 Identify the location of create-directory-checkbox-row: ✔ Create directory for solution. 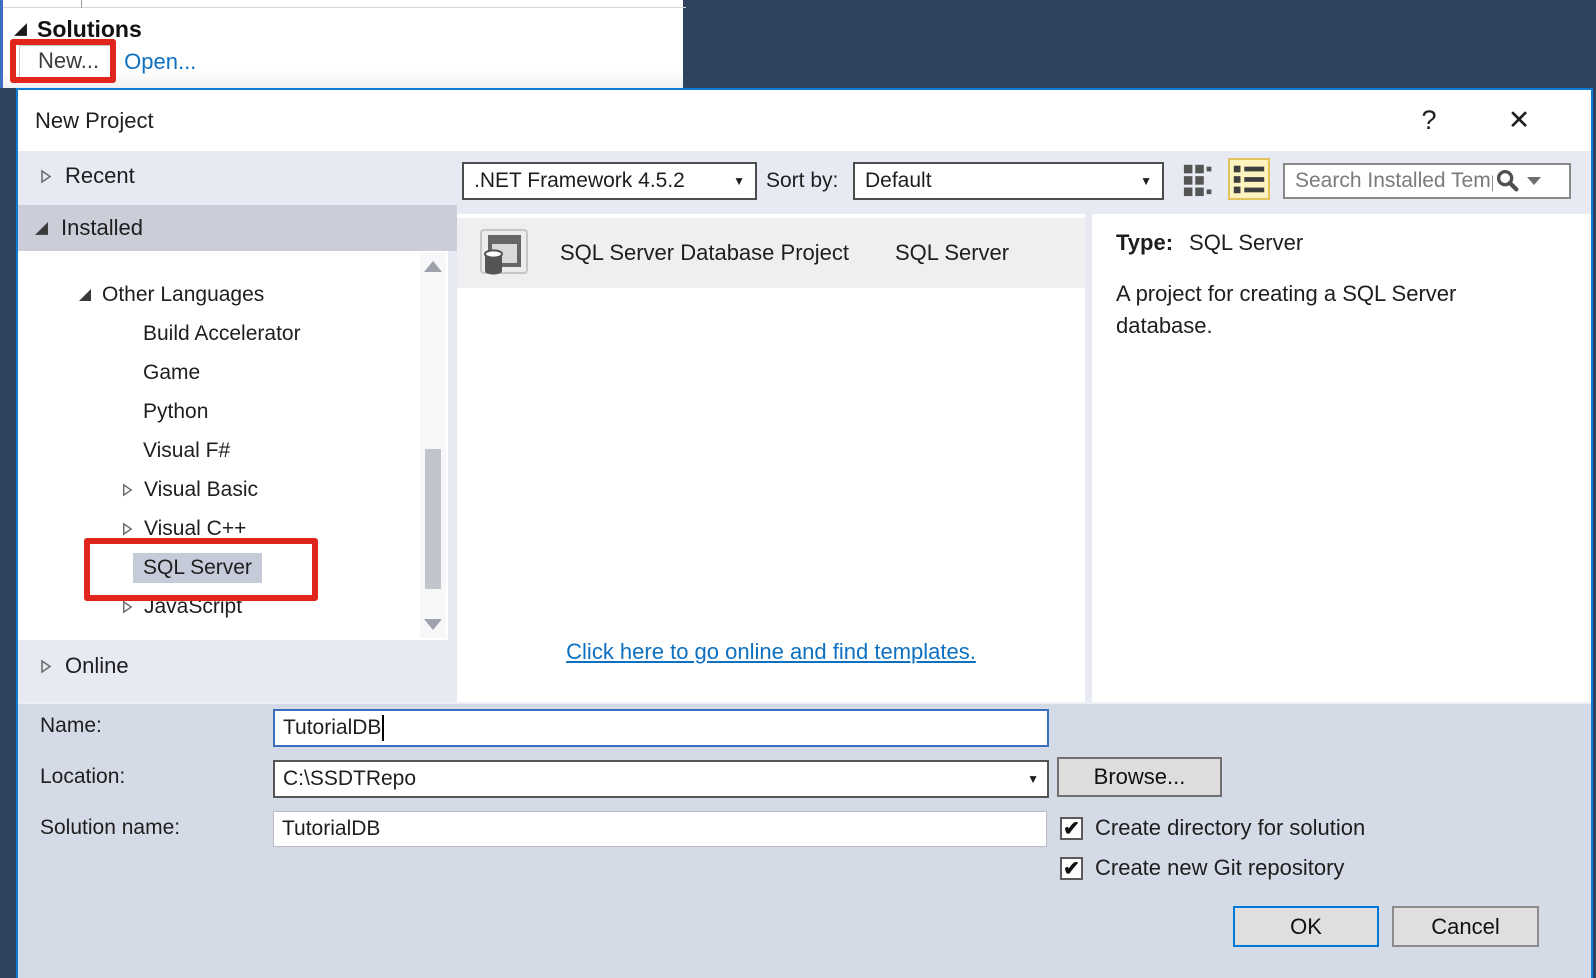
(1212, 828).